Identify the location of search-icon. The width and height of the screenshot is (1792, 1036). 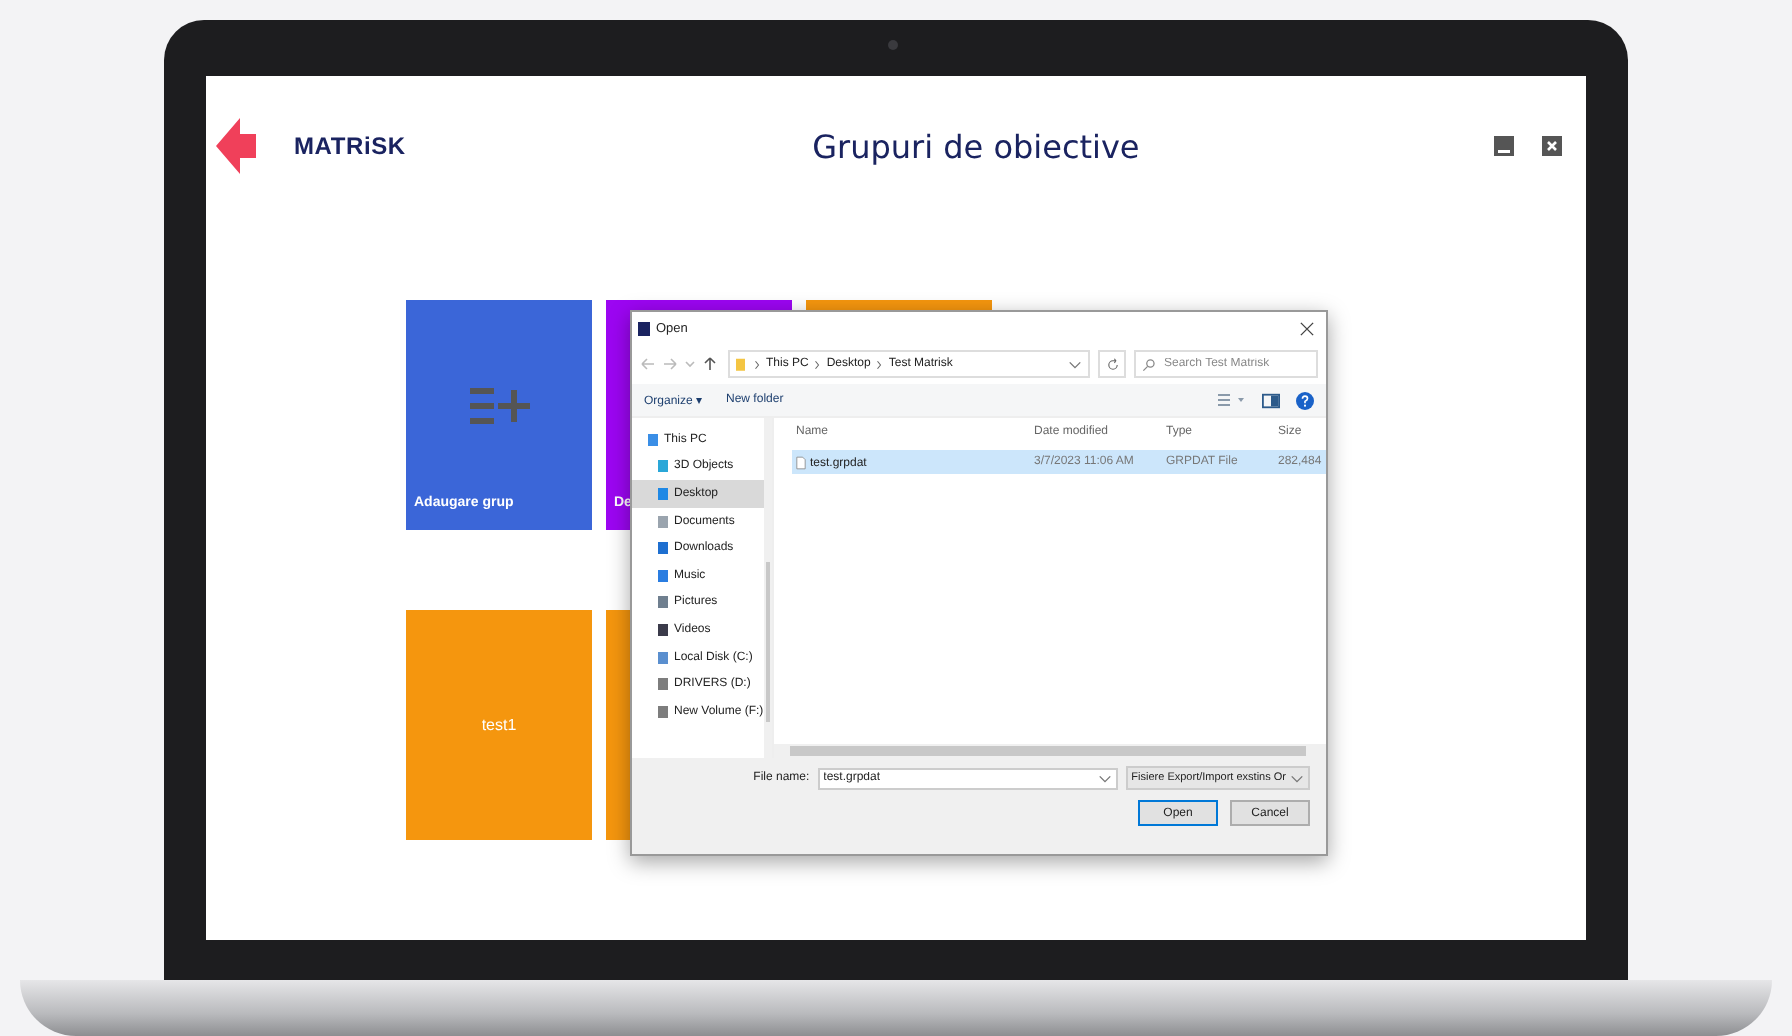
(1149, 364).